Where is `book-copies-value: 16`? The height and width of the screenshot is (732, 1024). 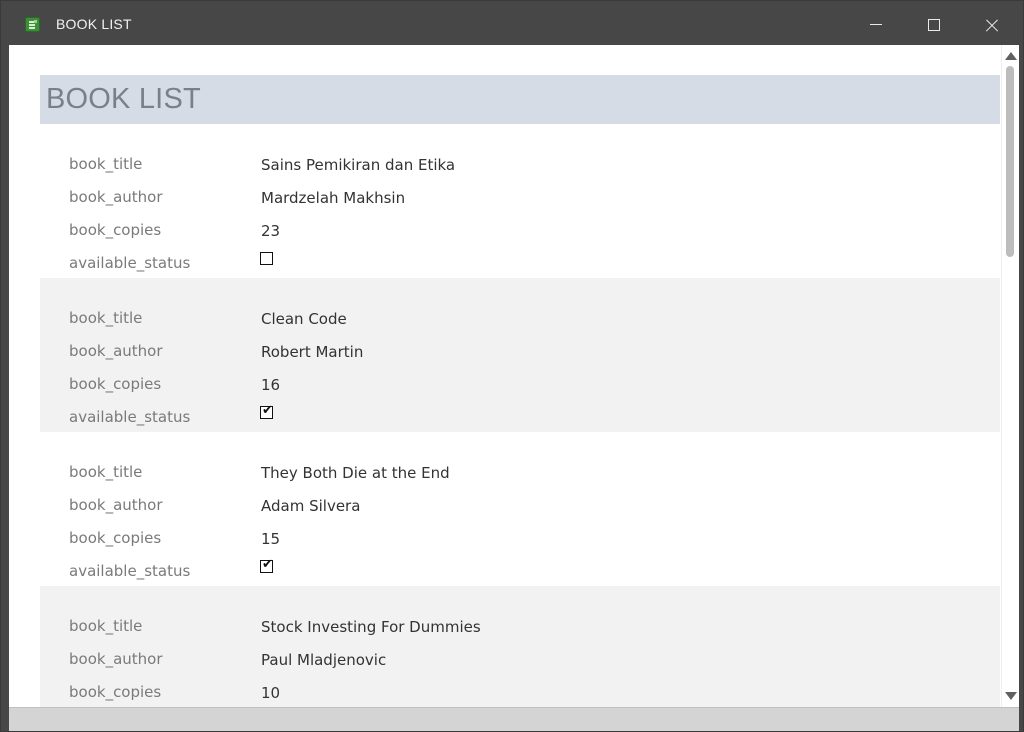
book-copies-value: 16 is located at coordinates (270, 385).